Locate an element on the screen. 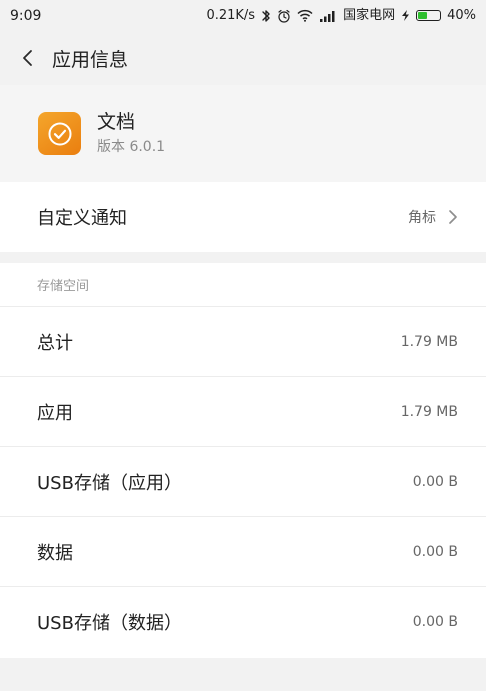 This screenshot has width=486, height=691. app-version: 版本 6.0.1 is located at coordinates (131, 147).